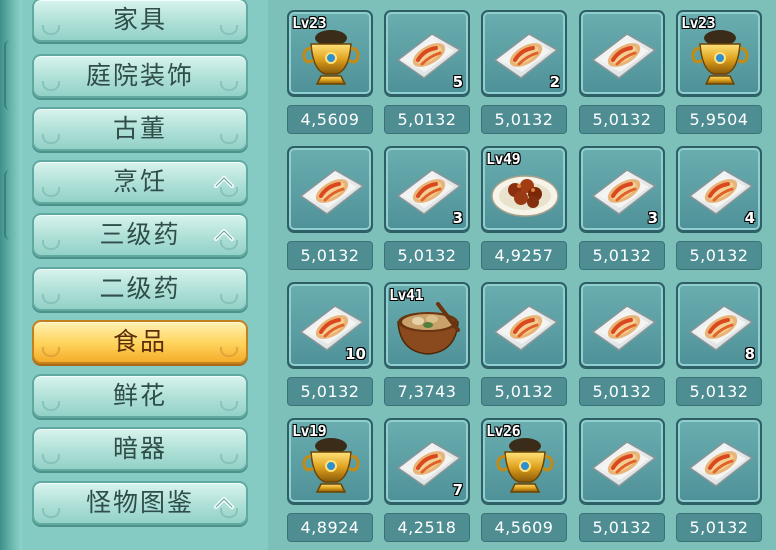 The image size is (776, 550). I want to click on item-price: 4,9257, so click(524, 255).